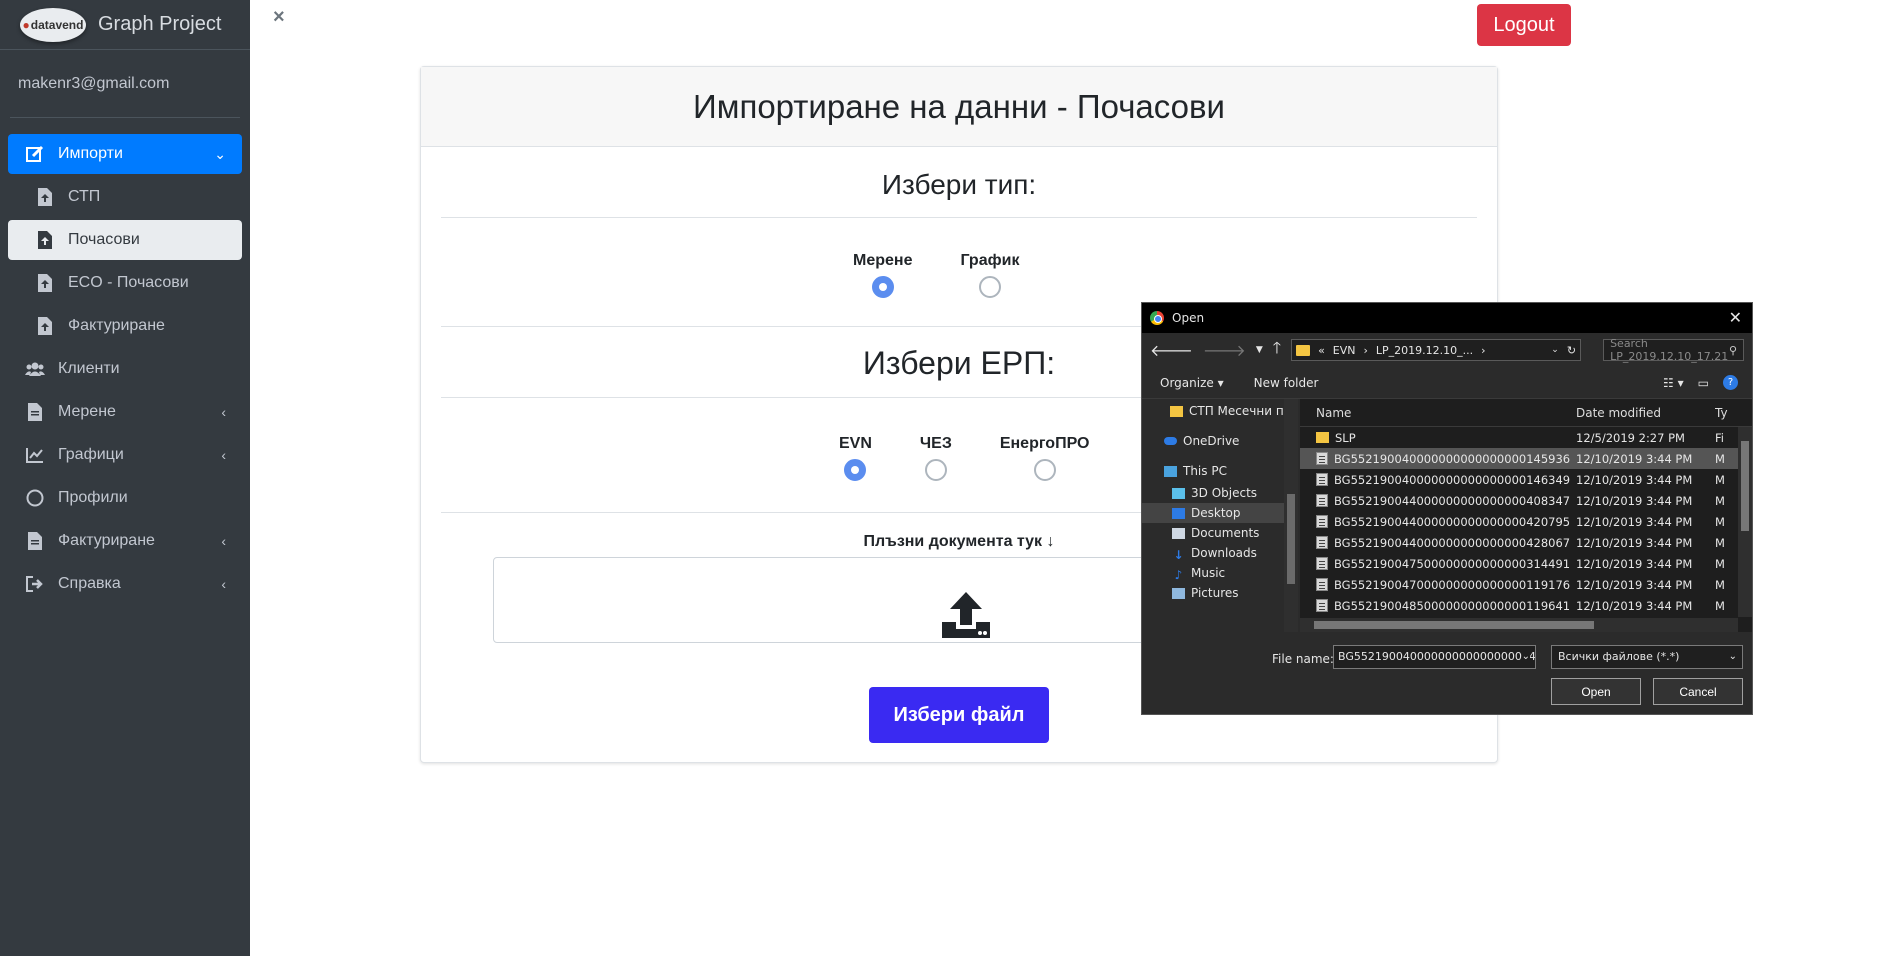 The height and width of the screenshot is (956, 1884). I want to click on chevron-left-icon: ‹, so click(223, 541).